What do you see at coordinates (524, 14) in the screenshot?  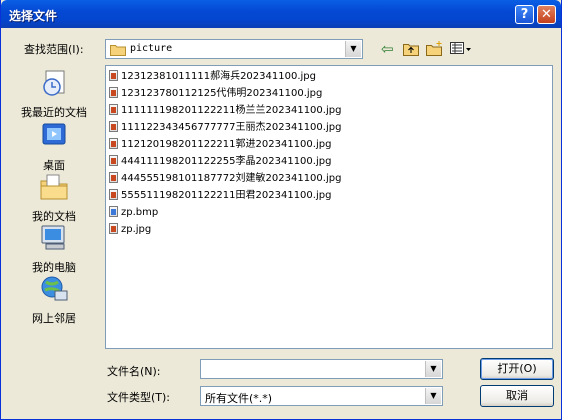 I see `help-button: ?` at bounding box center [524, 14].